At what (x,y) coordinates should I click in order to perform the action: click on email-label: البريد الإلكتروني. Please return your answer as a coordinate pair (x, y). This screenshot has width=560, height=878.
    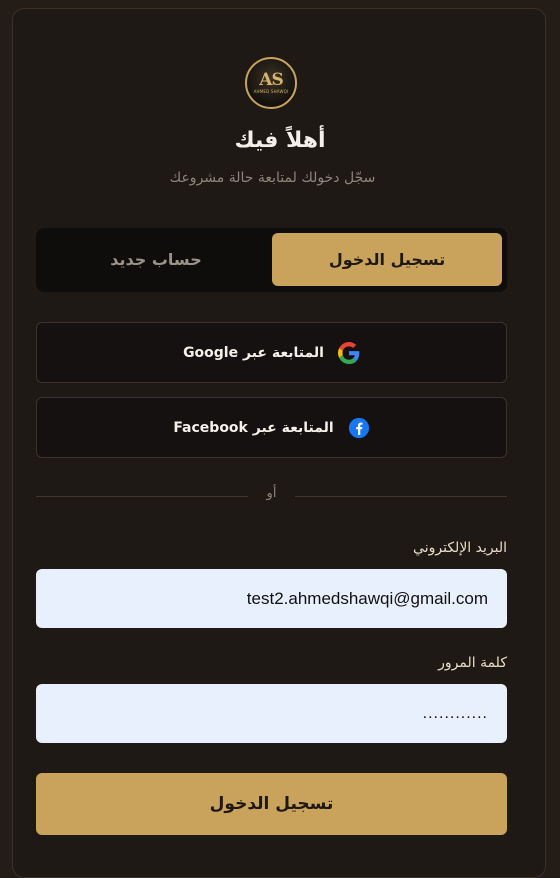
    Looking at the image, I should click on (460, 548).